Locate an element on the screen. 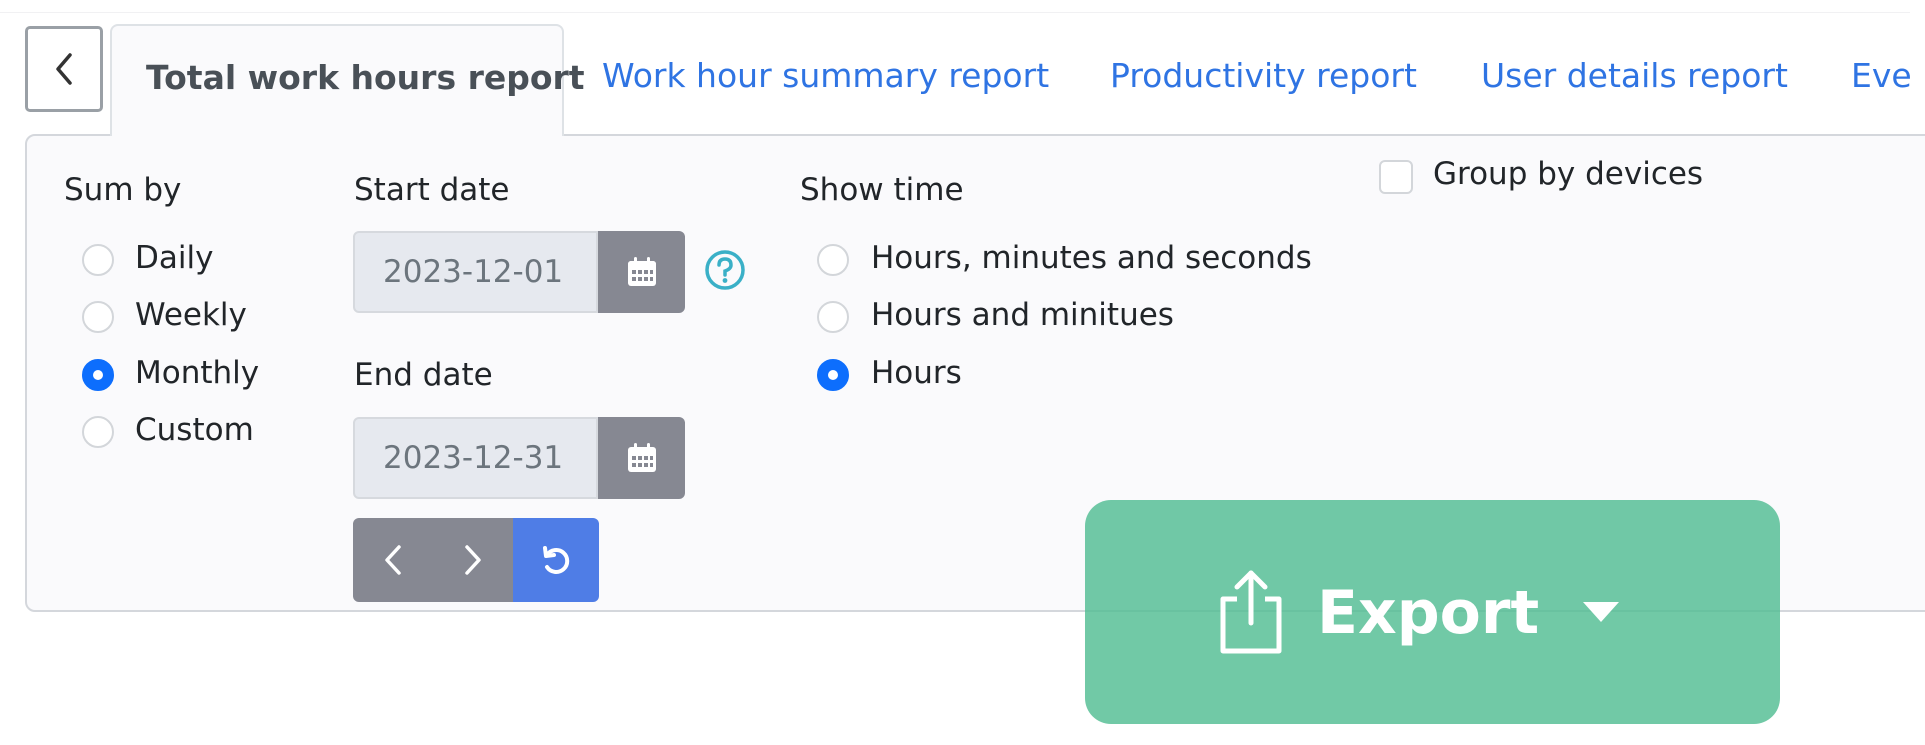 This screenshot has height=745, width=1925. tab-user-details: User details report is located at coordinates (1634, 75).